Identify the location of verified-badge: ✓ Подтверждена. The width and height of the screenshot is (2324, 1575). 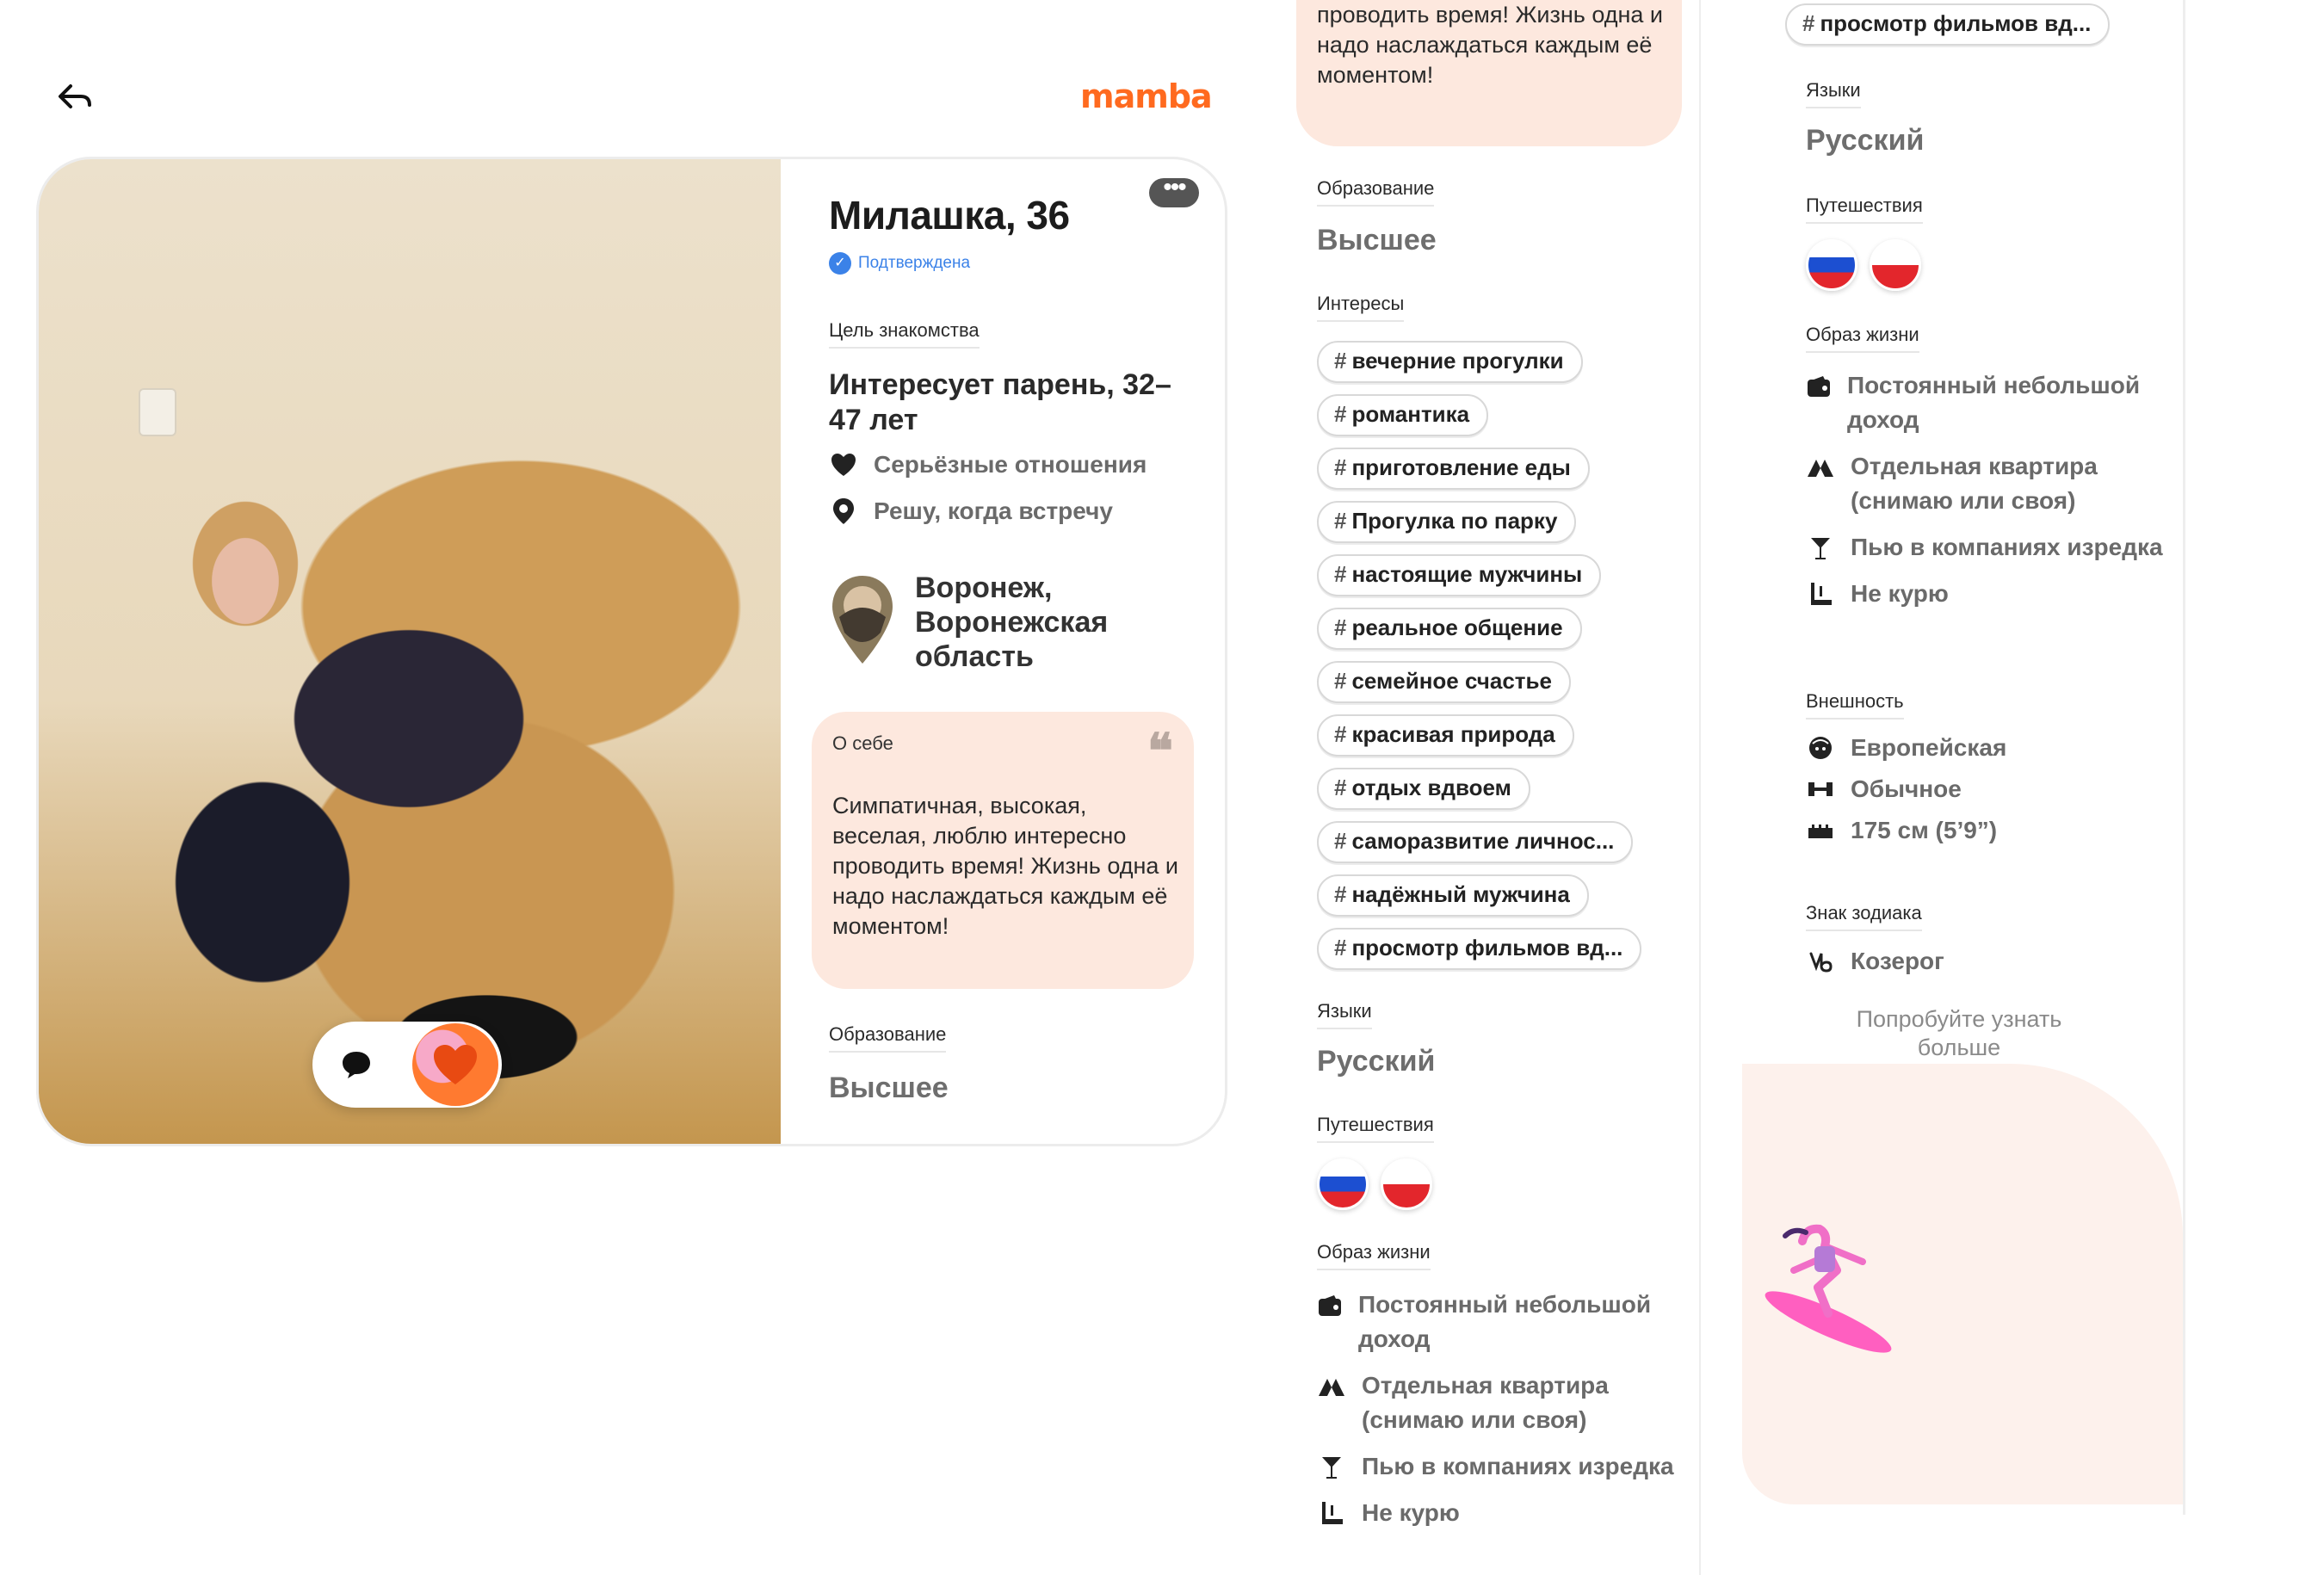
(899, 263).